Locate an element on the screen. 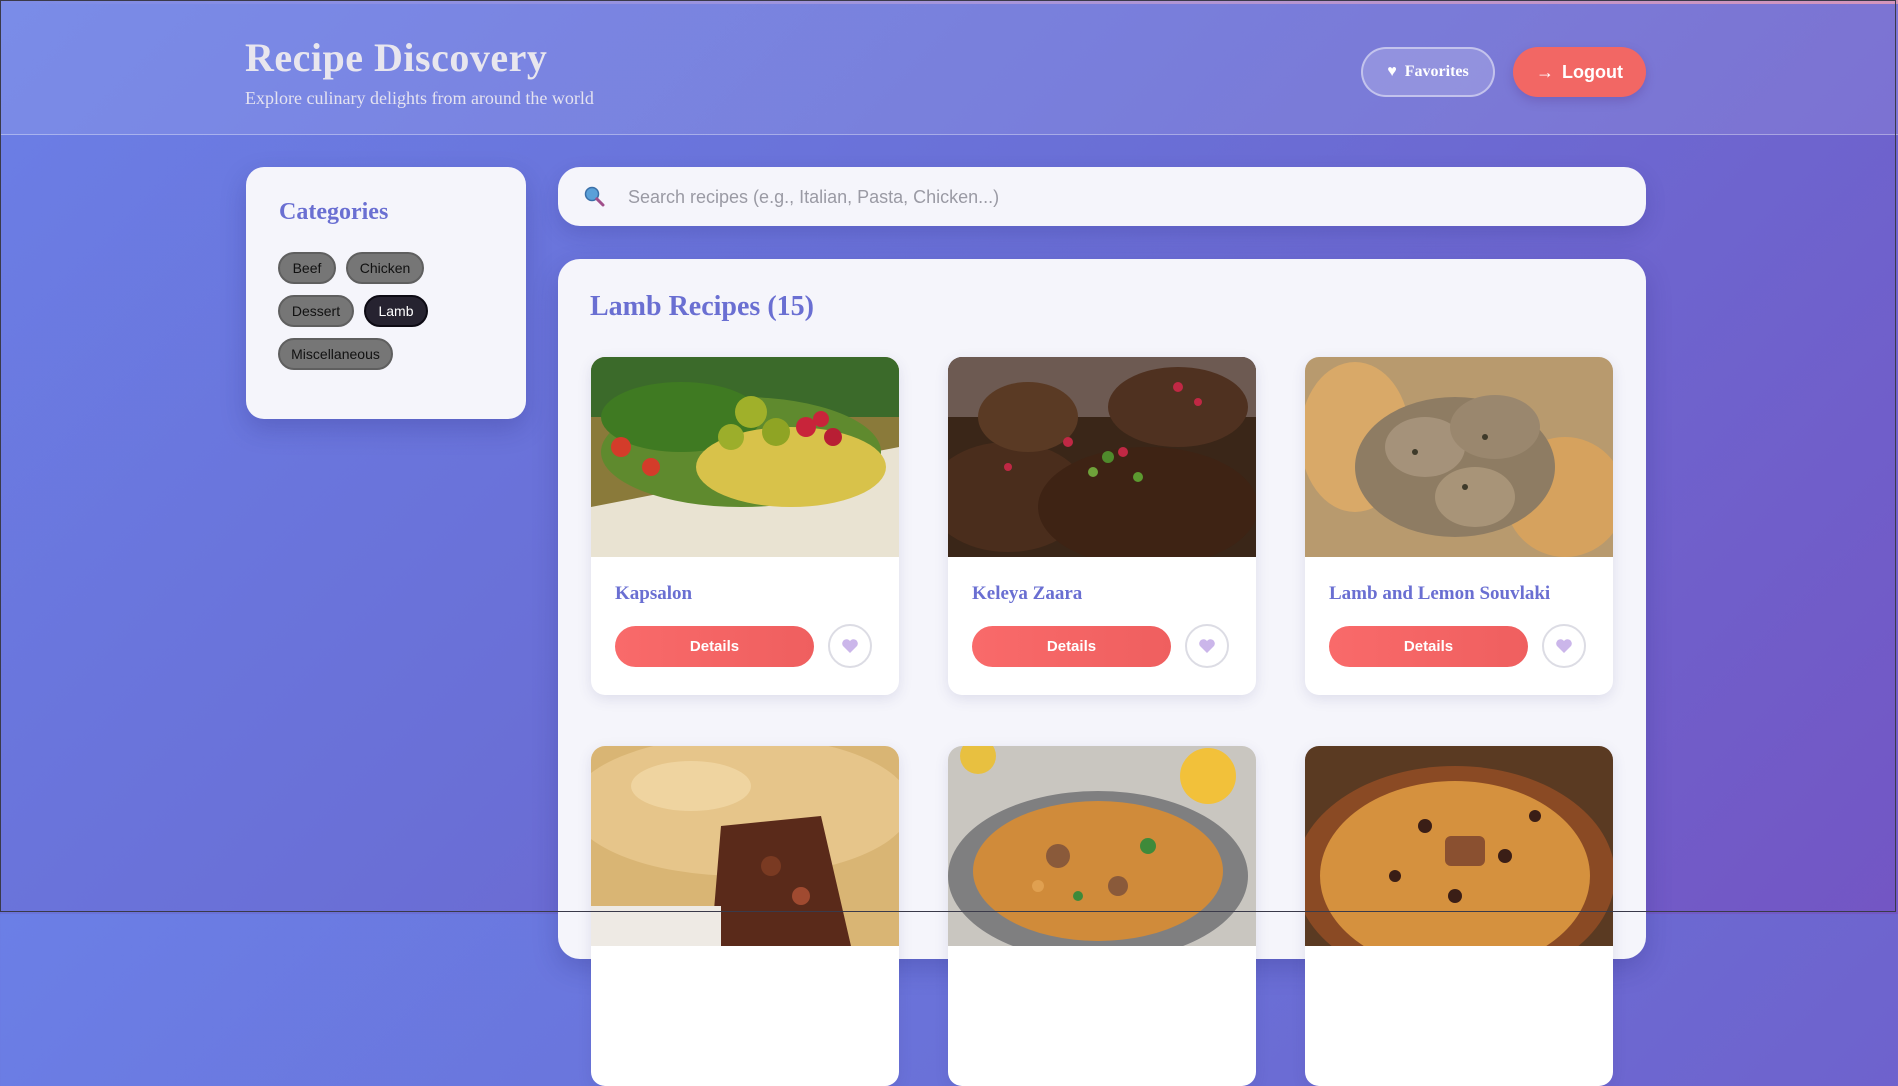 The width and height of the screenshot is (1898, 1086). category-chip-miscellaneous: Miscellaneous is located at coordinates (335, 354).